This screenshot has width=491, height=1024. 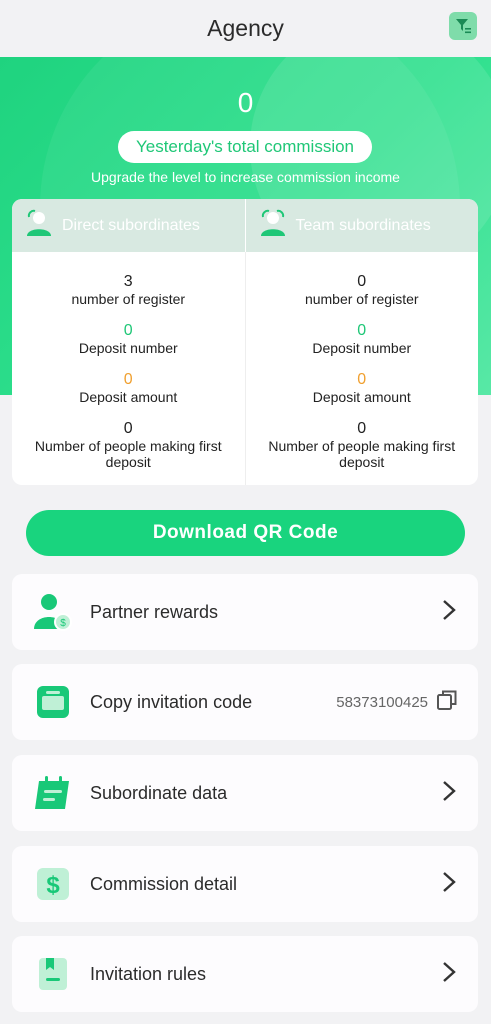 I want to click on commission-detail-label: Commission detail, so click(x=164, y=883).